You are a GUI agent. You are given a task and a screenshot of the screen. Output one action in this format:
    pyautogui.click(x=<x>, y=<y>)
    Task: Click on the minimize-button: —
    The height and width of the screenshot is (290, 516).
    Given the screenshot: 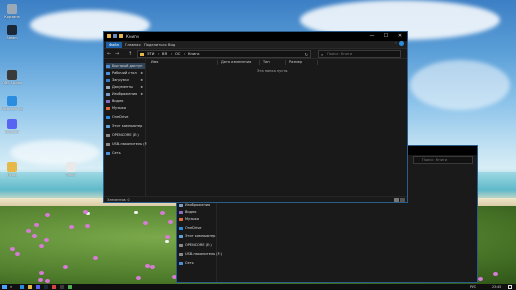 What is the action you would take?
    pyautogui.click(x=372, y=36)
    